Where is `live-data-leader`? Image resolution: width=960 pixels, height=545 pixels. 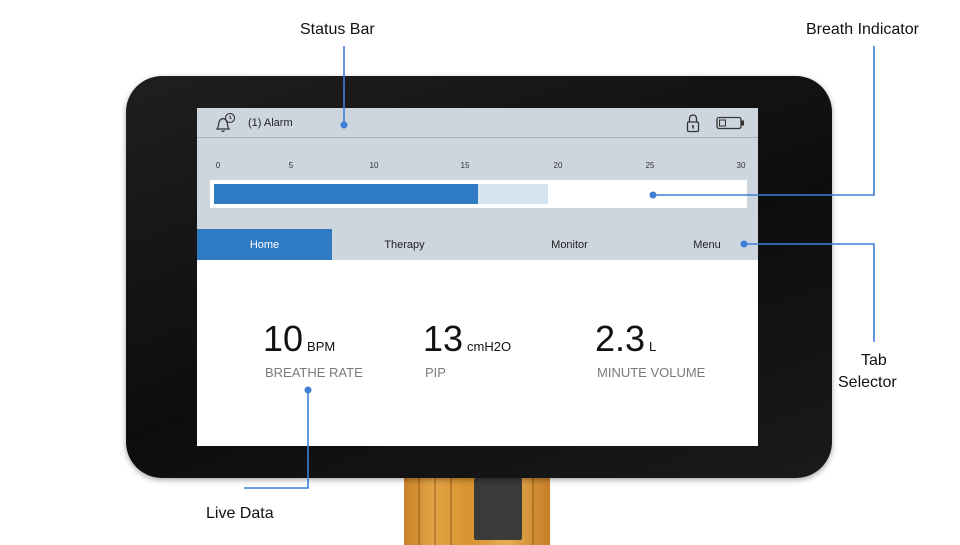 live-data-leader is located at coordinates (276, 439).